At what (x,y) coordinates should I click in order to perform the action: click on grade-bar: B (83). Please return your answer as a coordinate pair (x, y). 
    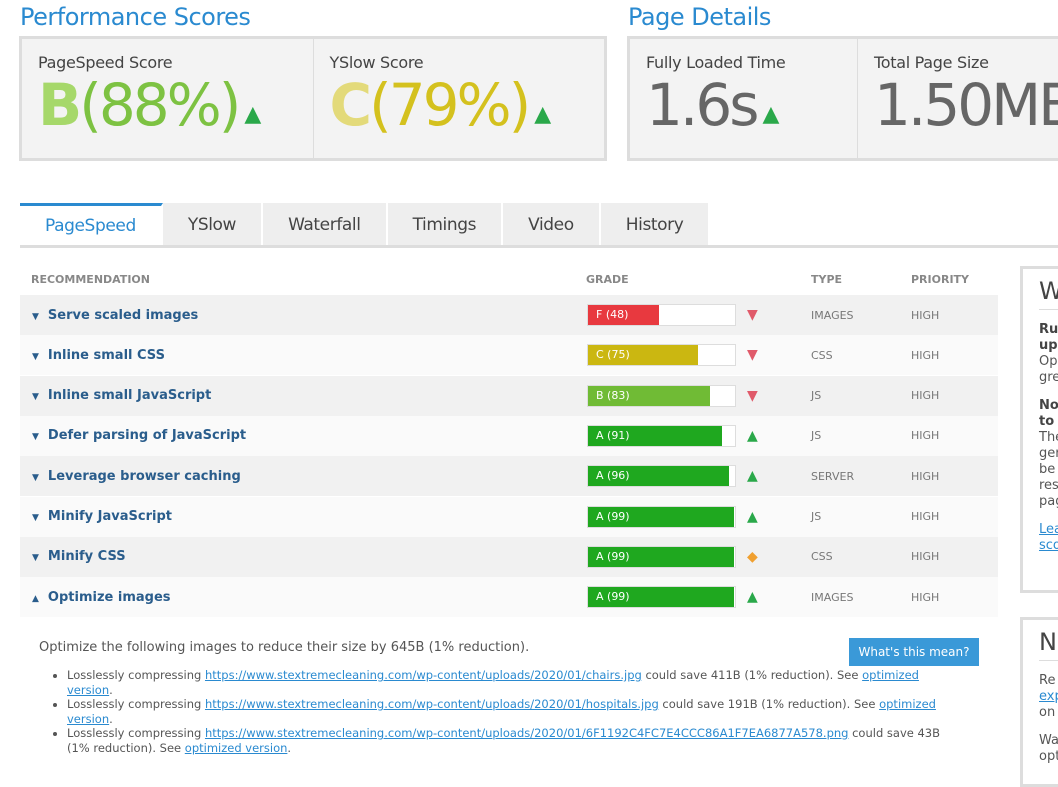
    Looking at the image, I should click on (661, 395).